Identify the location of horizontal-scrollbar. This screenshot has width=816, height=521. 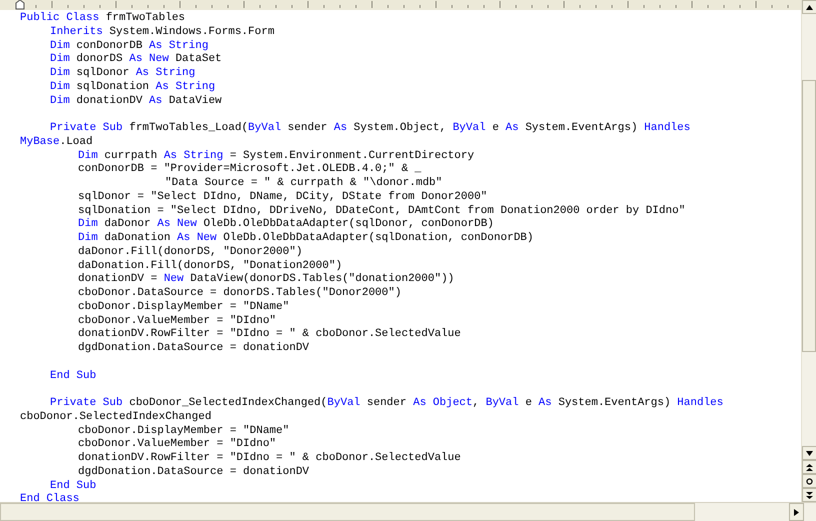
(408, 511).